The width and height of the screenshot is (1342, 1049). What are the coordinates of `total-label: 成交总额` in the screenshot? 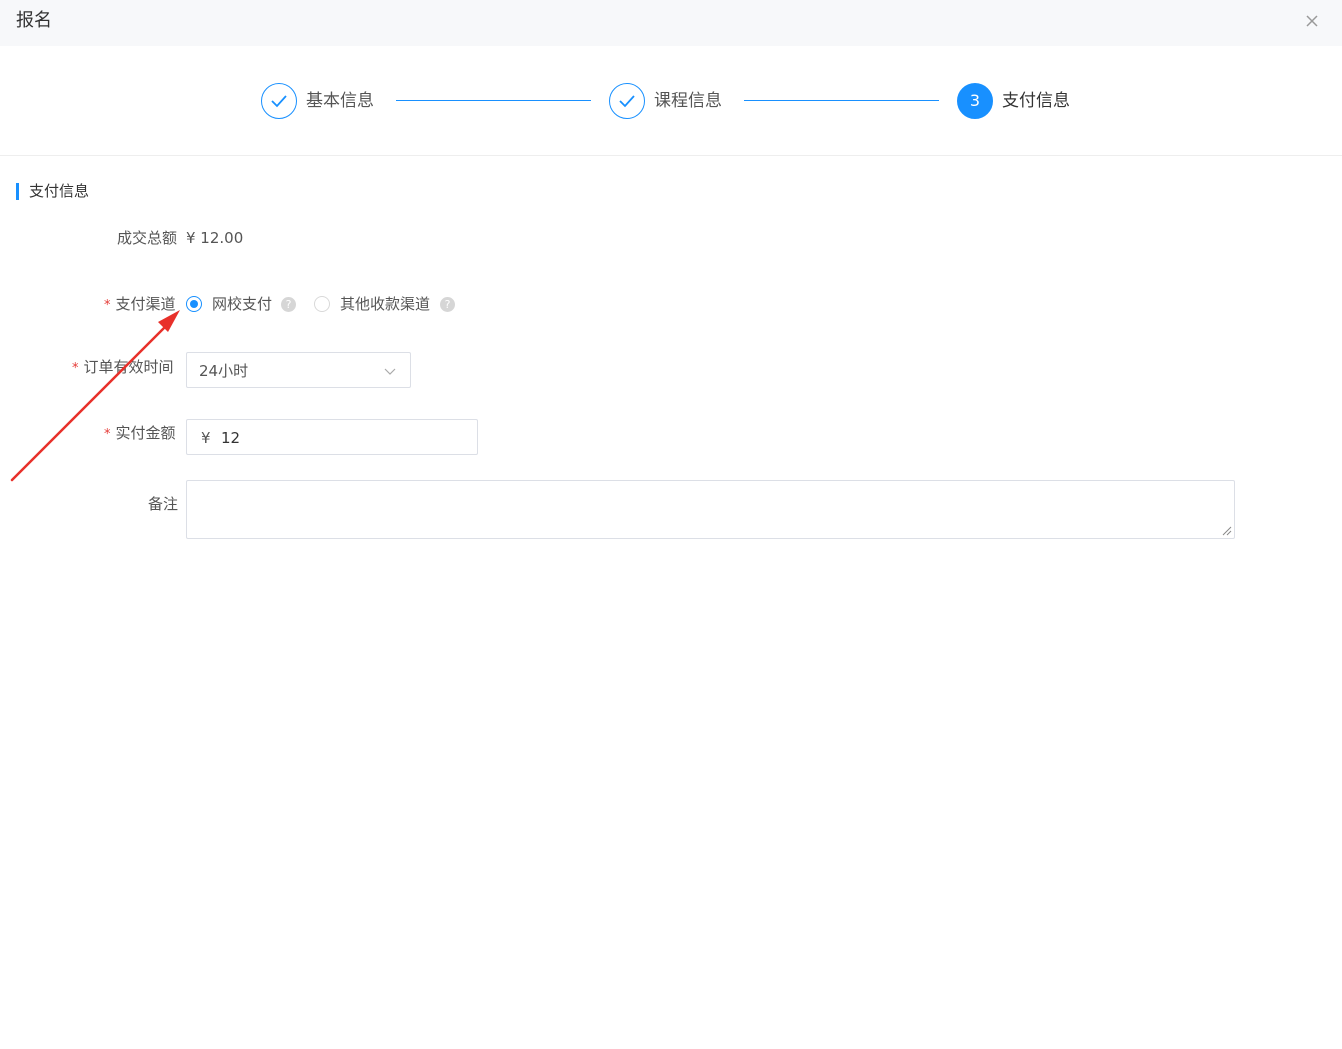 It's located at (147, 238).